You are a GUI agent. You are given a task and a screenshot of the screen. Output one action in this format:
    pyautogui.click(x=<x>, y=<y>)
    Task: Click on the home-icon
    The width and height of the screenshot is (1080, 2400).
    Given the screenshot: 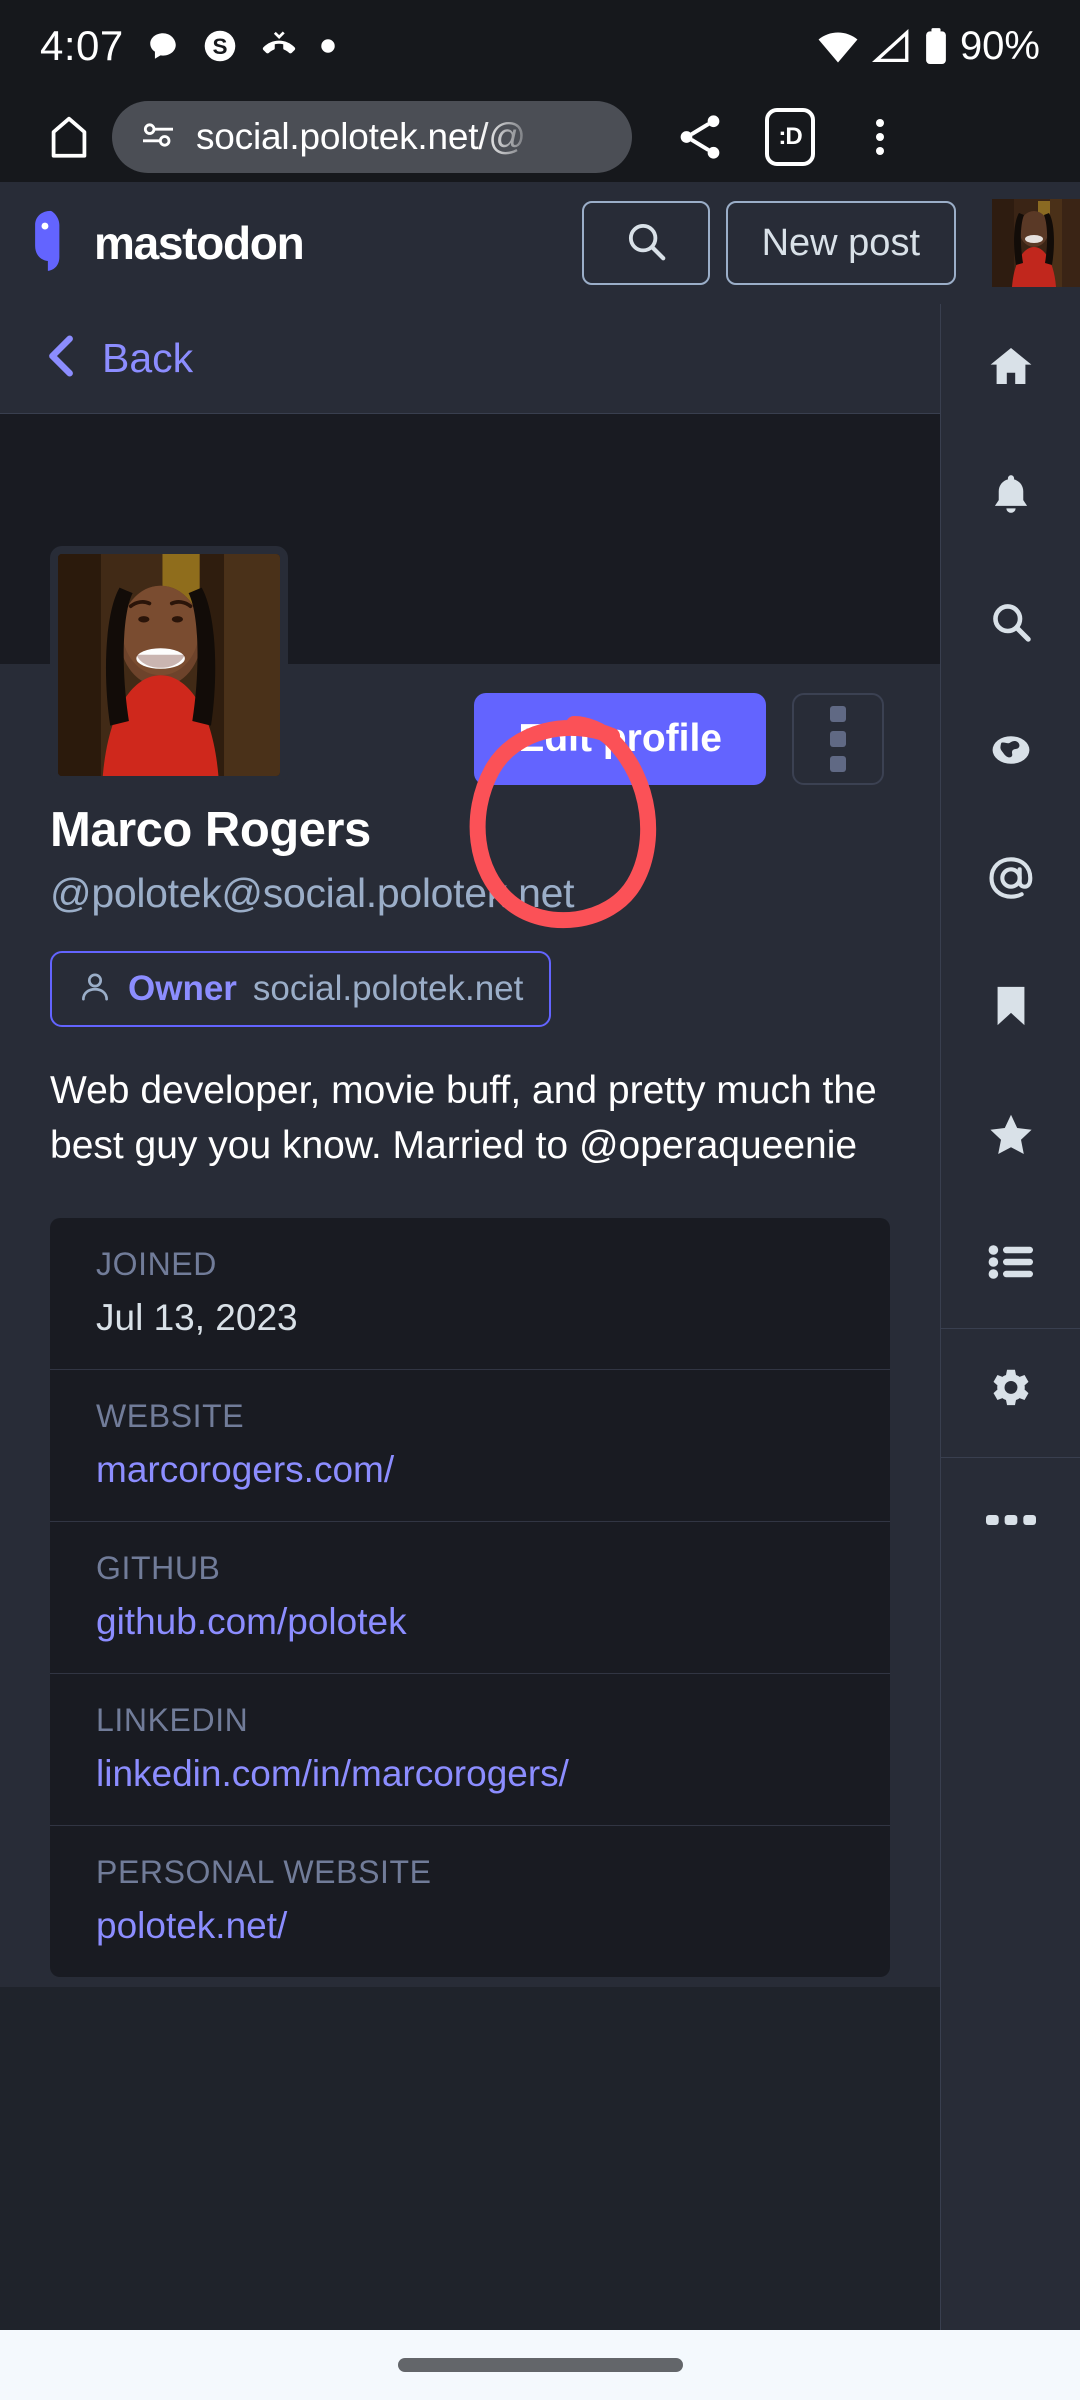 What is the action you would take?
    pyautogui.click(x=1011, y=368)
    